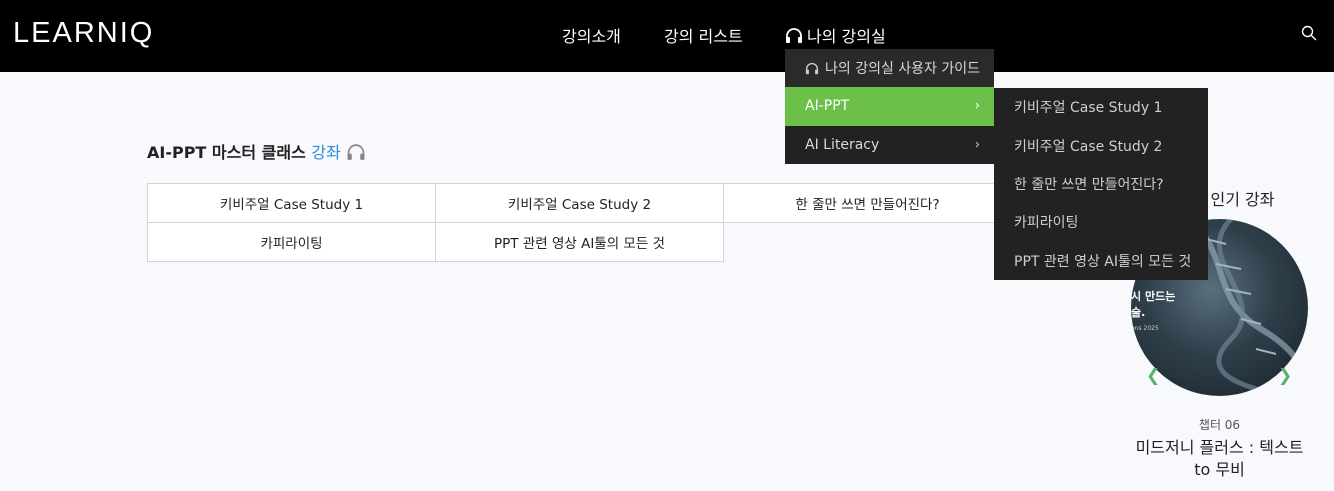  I want to click on nav-my-classroom-label: 나의 강의실, so click(846, 36).